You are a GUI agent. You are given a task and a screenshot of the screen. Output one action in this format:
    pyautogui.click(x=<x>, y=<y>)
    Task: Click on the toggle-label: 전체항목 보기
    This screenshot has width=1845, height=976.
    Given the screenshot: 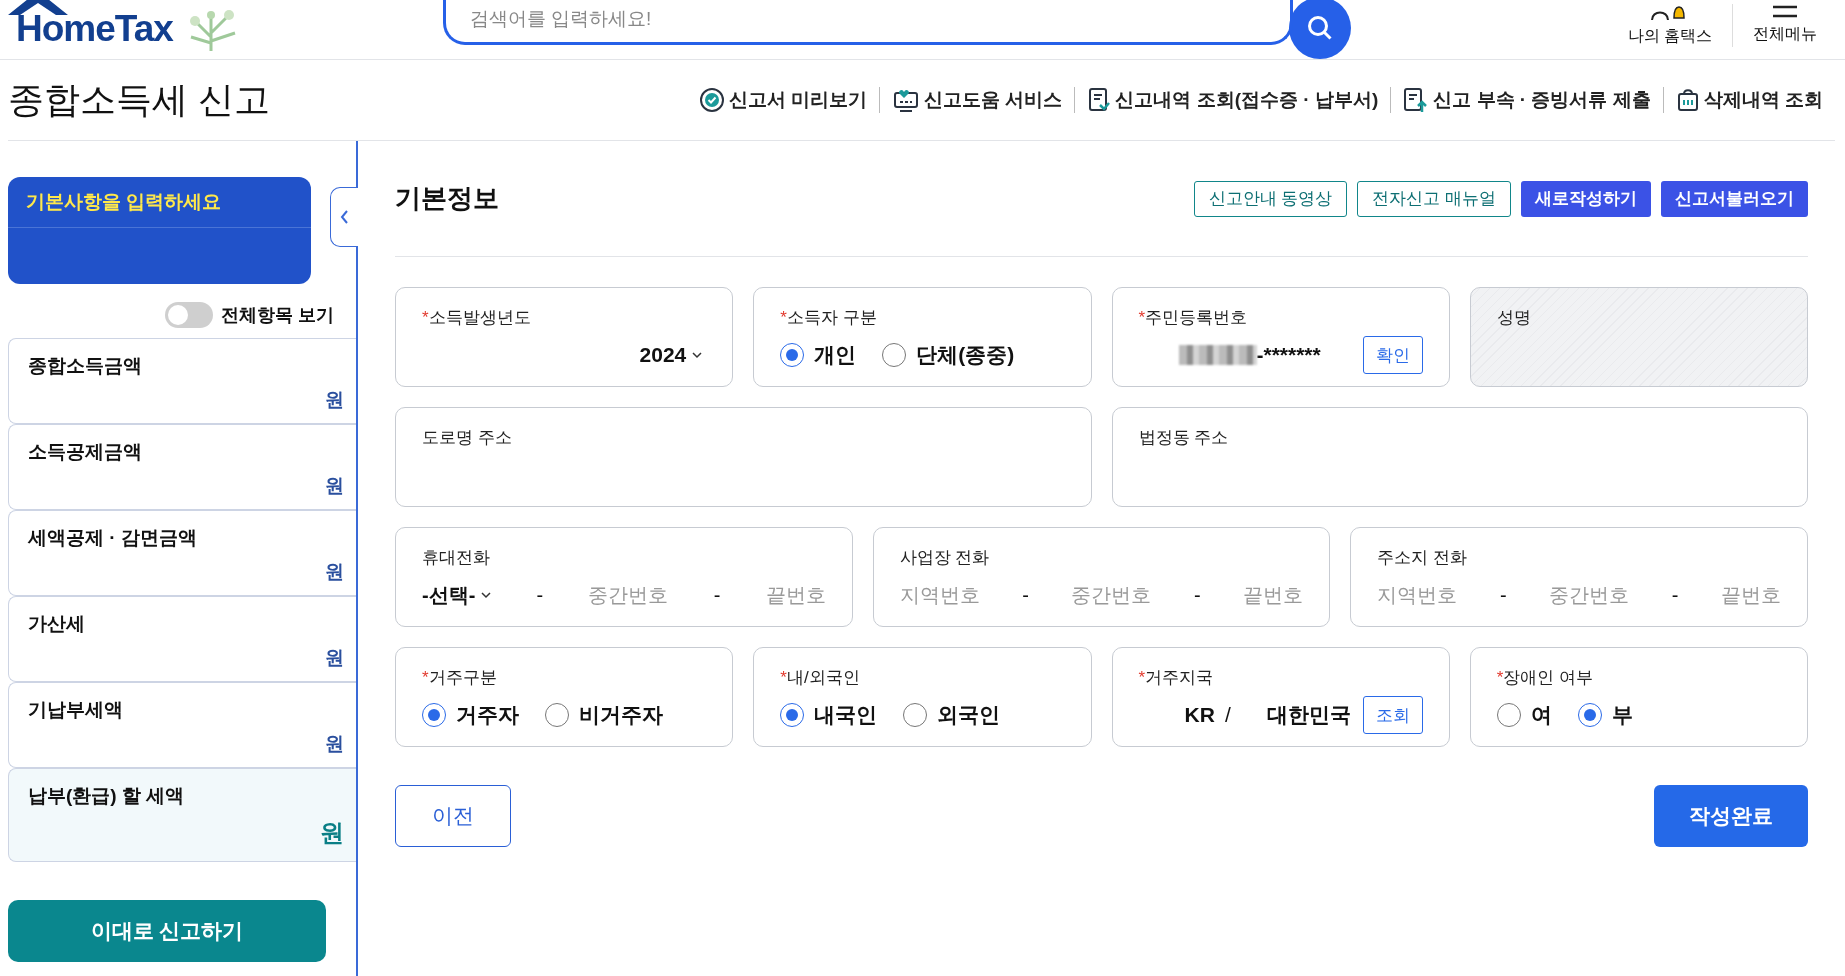 What is the action you would take?
    pyautogui.click(x=277, y=315)
    